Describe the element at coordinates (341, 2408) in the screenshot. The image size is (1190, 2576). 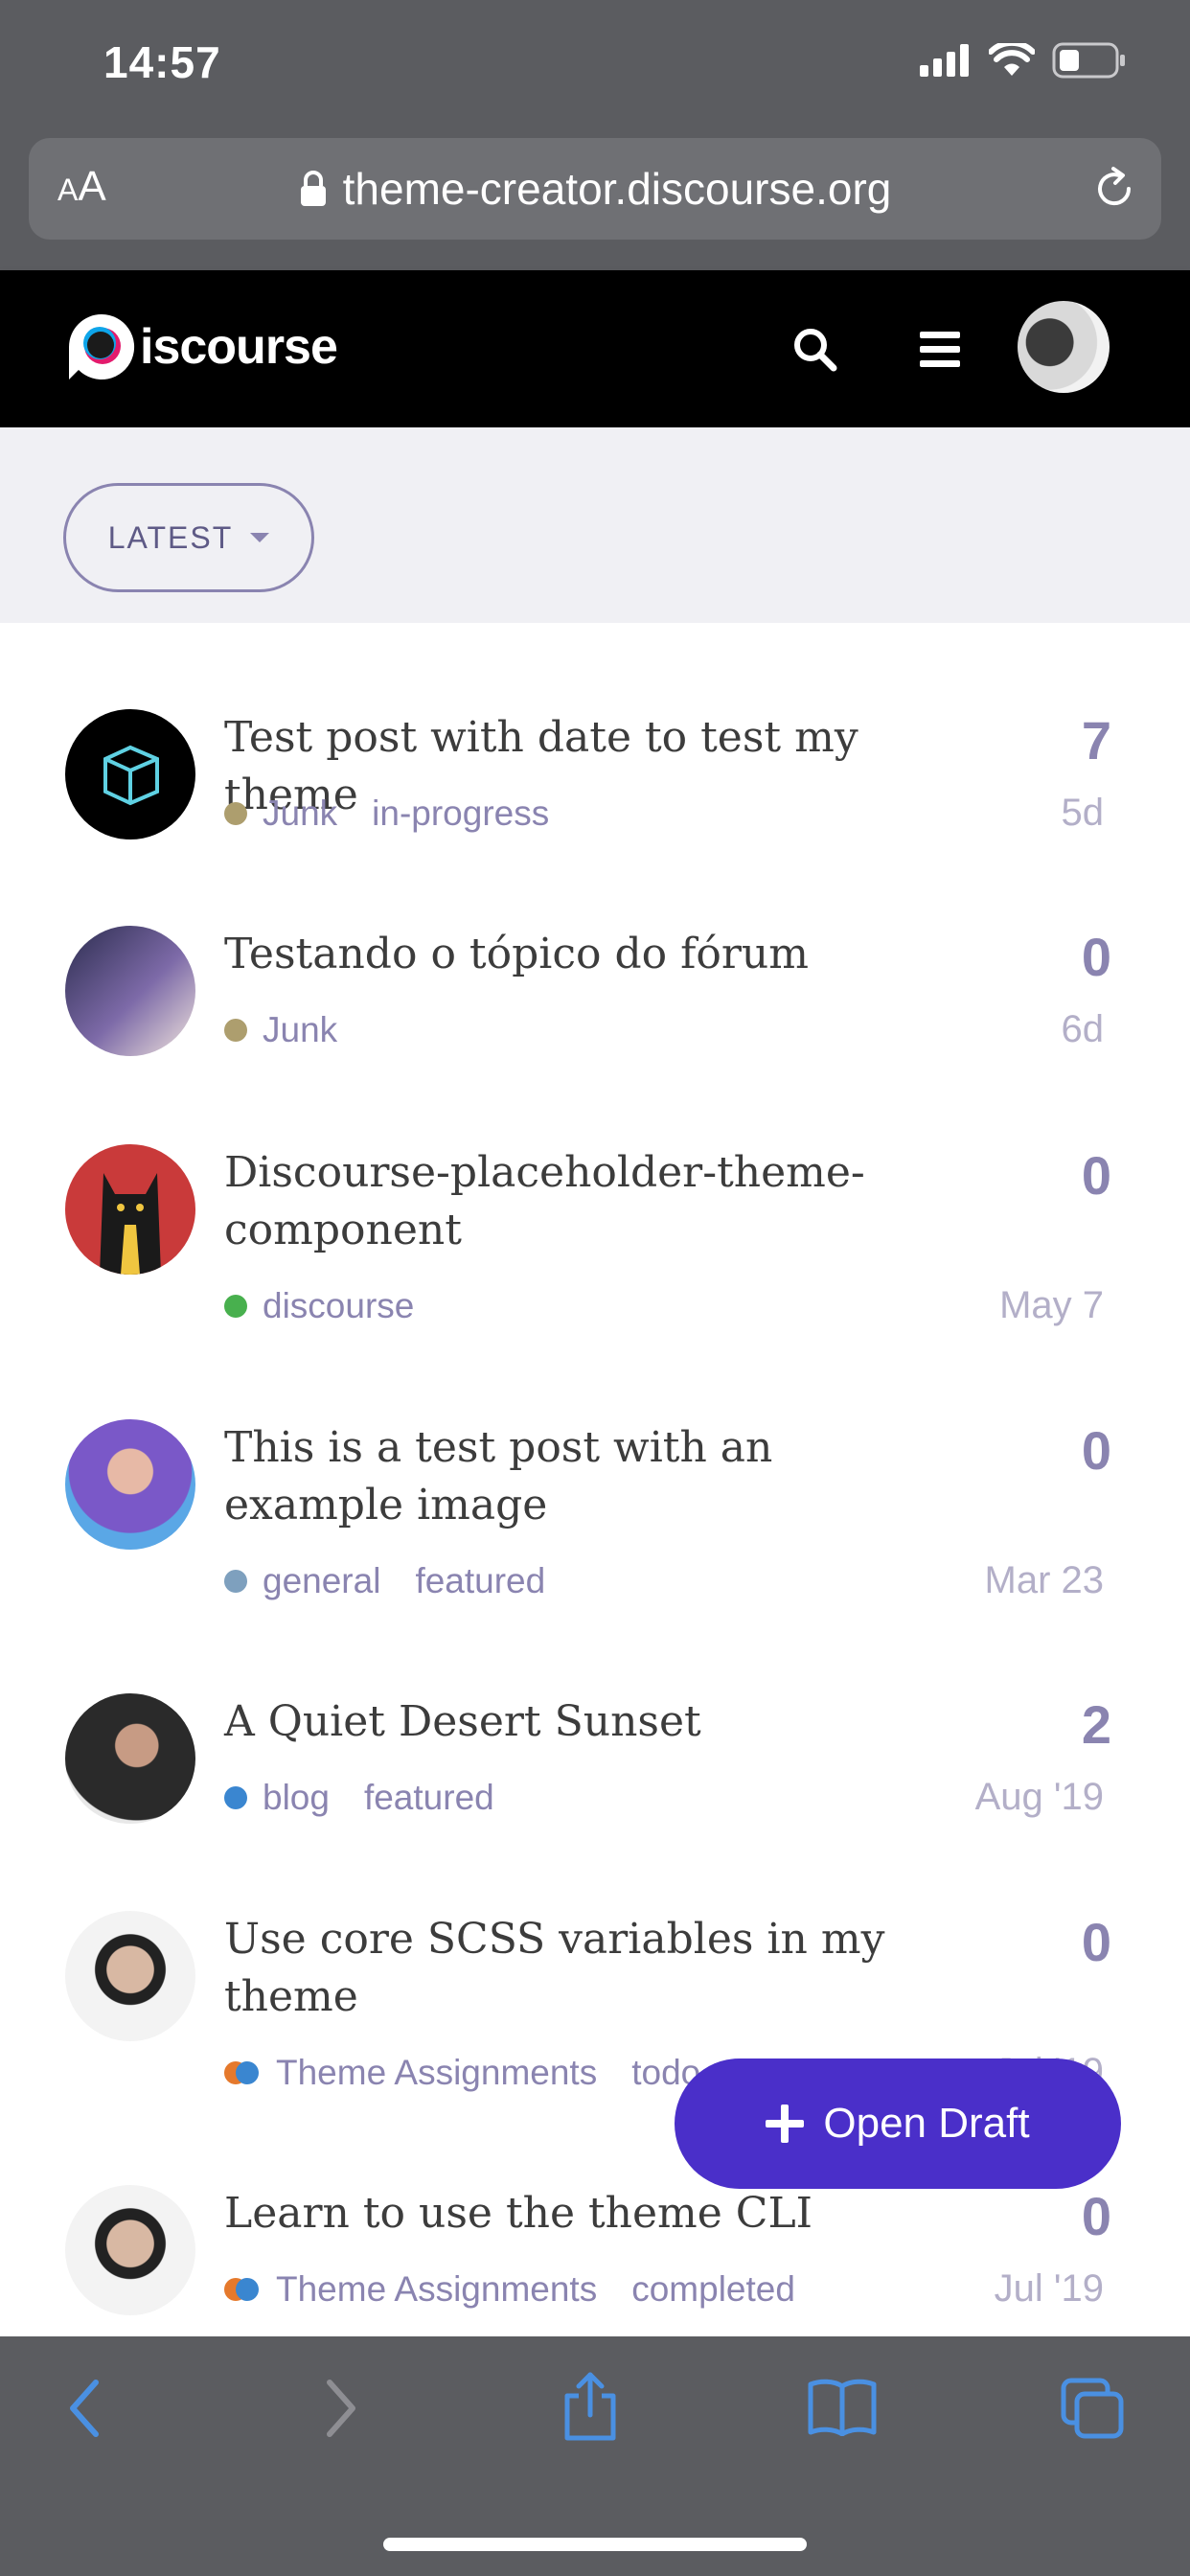
I see `forward-icon` at that location.